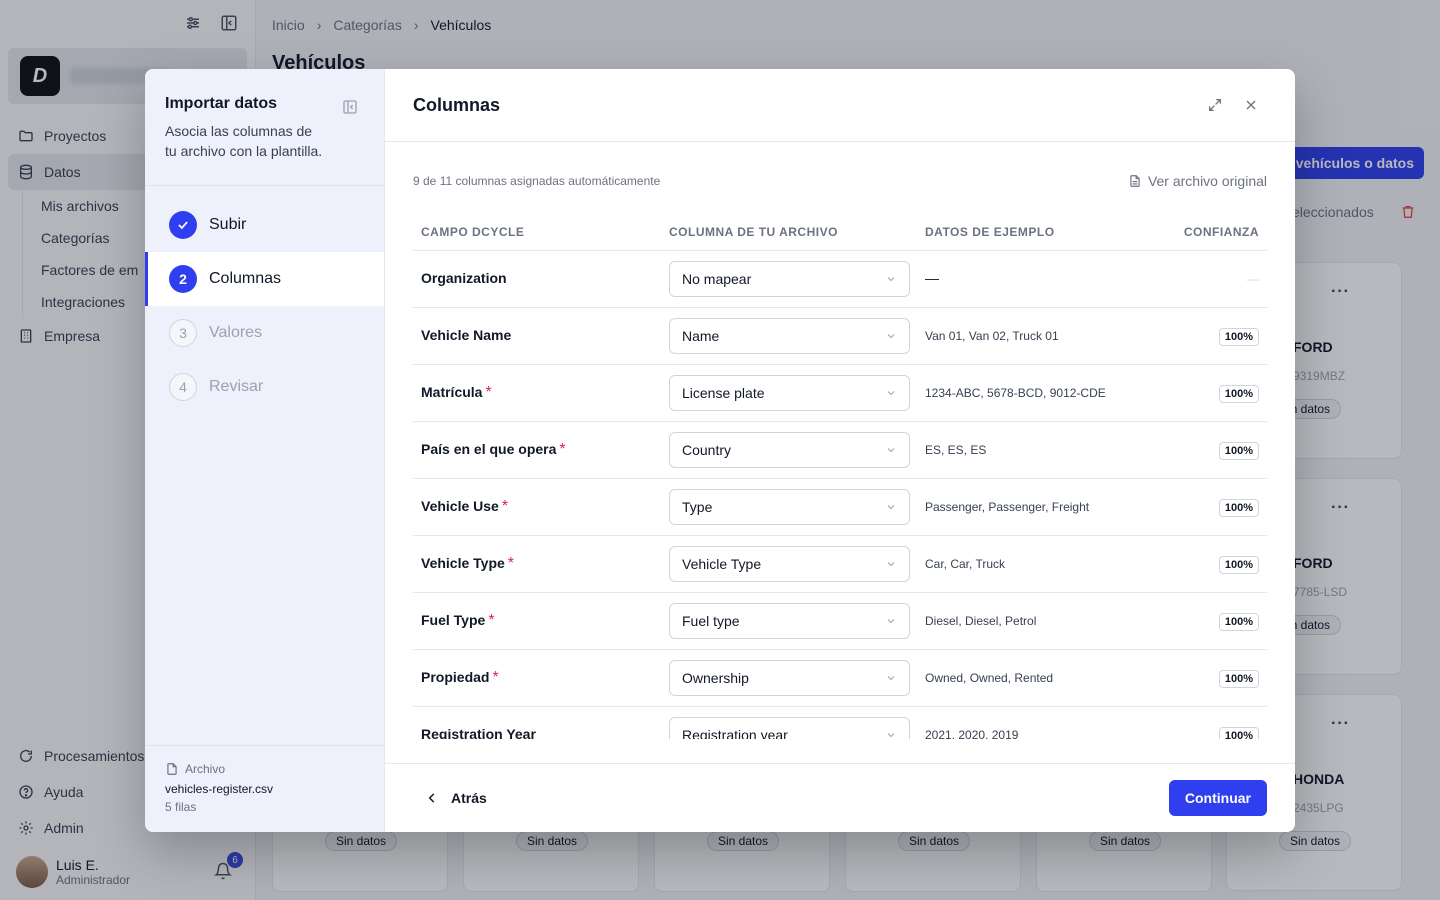 This screenshot has width=1440, height=900. Describe the element at coordinates (992, 336) in the screenshot. I see `sample-data: Van 01, Van 02, Truck 01` at that location.